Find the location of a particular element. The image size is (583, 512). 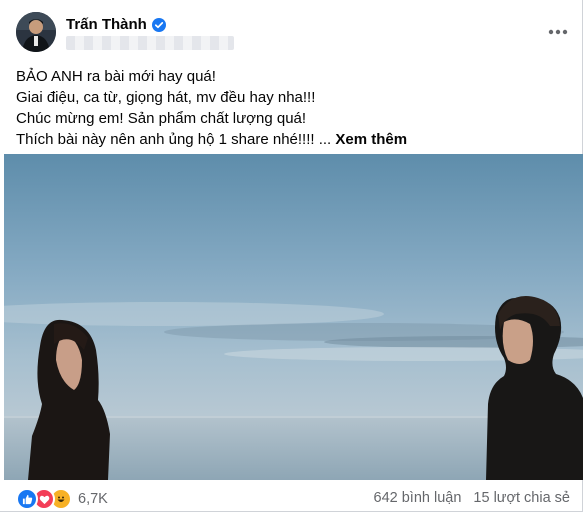

like-icon is located at coordinates (27, 499).